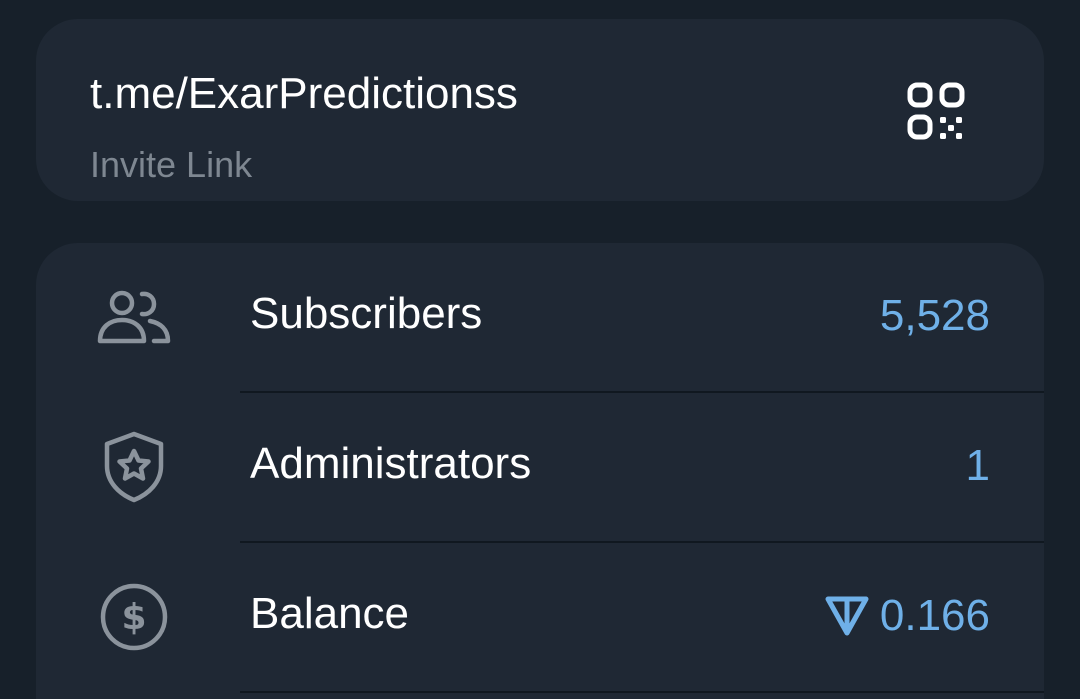 The image size is (1080, 699). What do you see at coordinates (171, 164) in the screenshot?
I see `invite-link-caption: Invite Link` at bounding box center [171, 164].